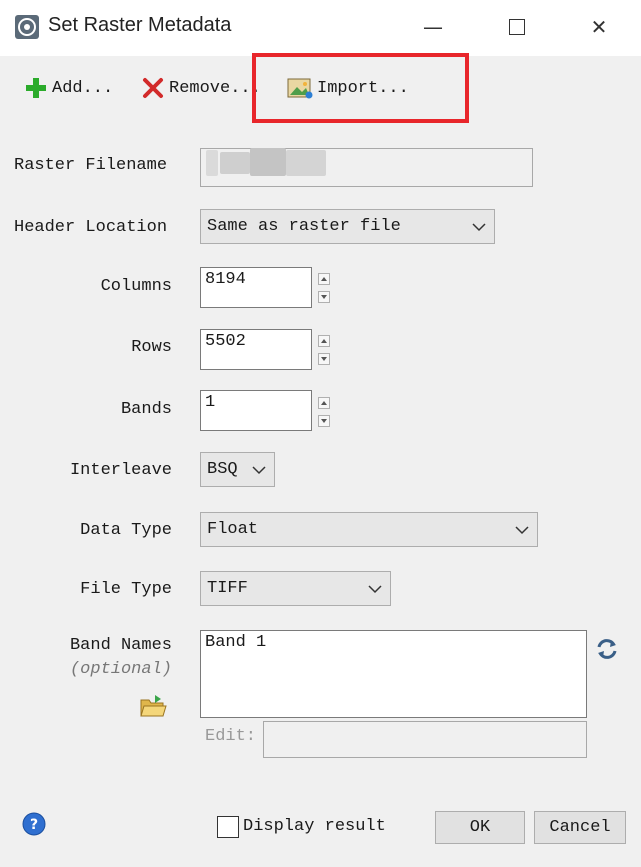  What do you see at coordinates (599, 27) in the screenshot?
I see `close-icon: ✕` at bounding box center [599, 27].